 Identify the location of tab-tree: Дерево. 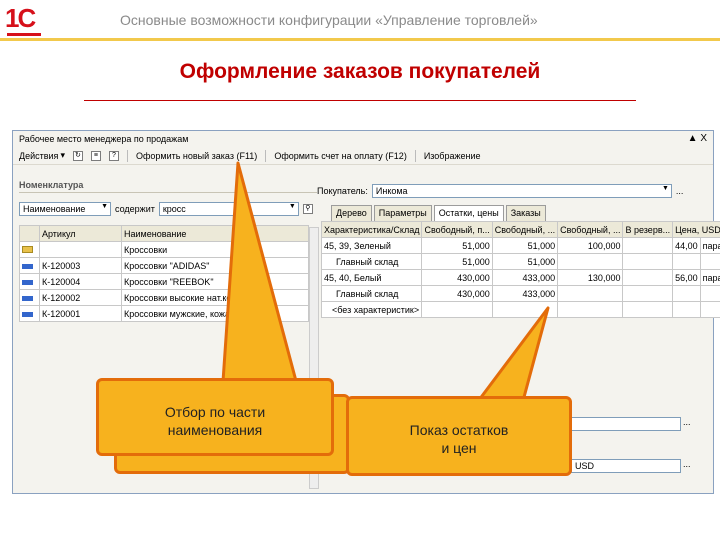
(351, 213).